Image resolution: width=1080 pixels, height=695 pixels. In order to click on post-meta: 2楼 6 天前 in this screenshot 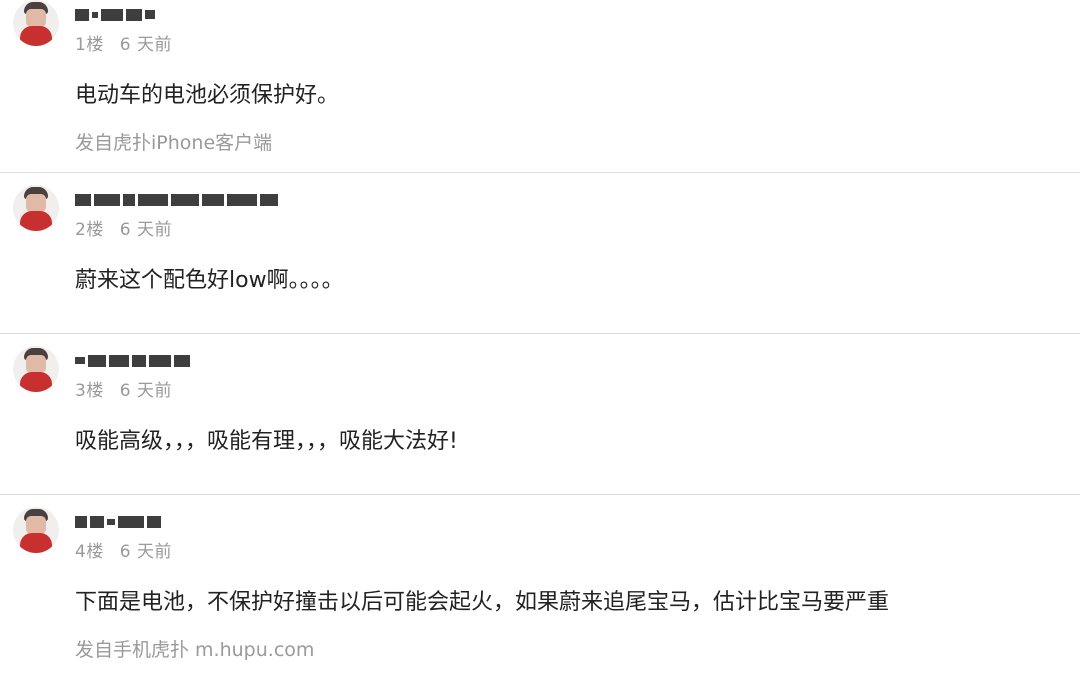, I will do `click(123, 227)`.